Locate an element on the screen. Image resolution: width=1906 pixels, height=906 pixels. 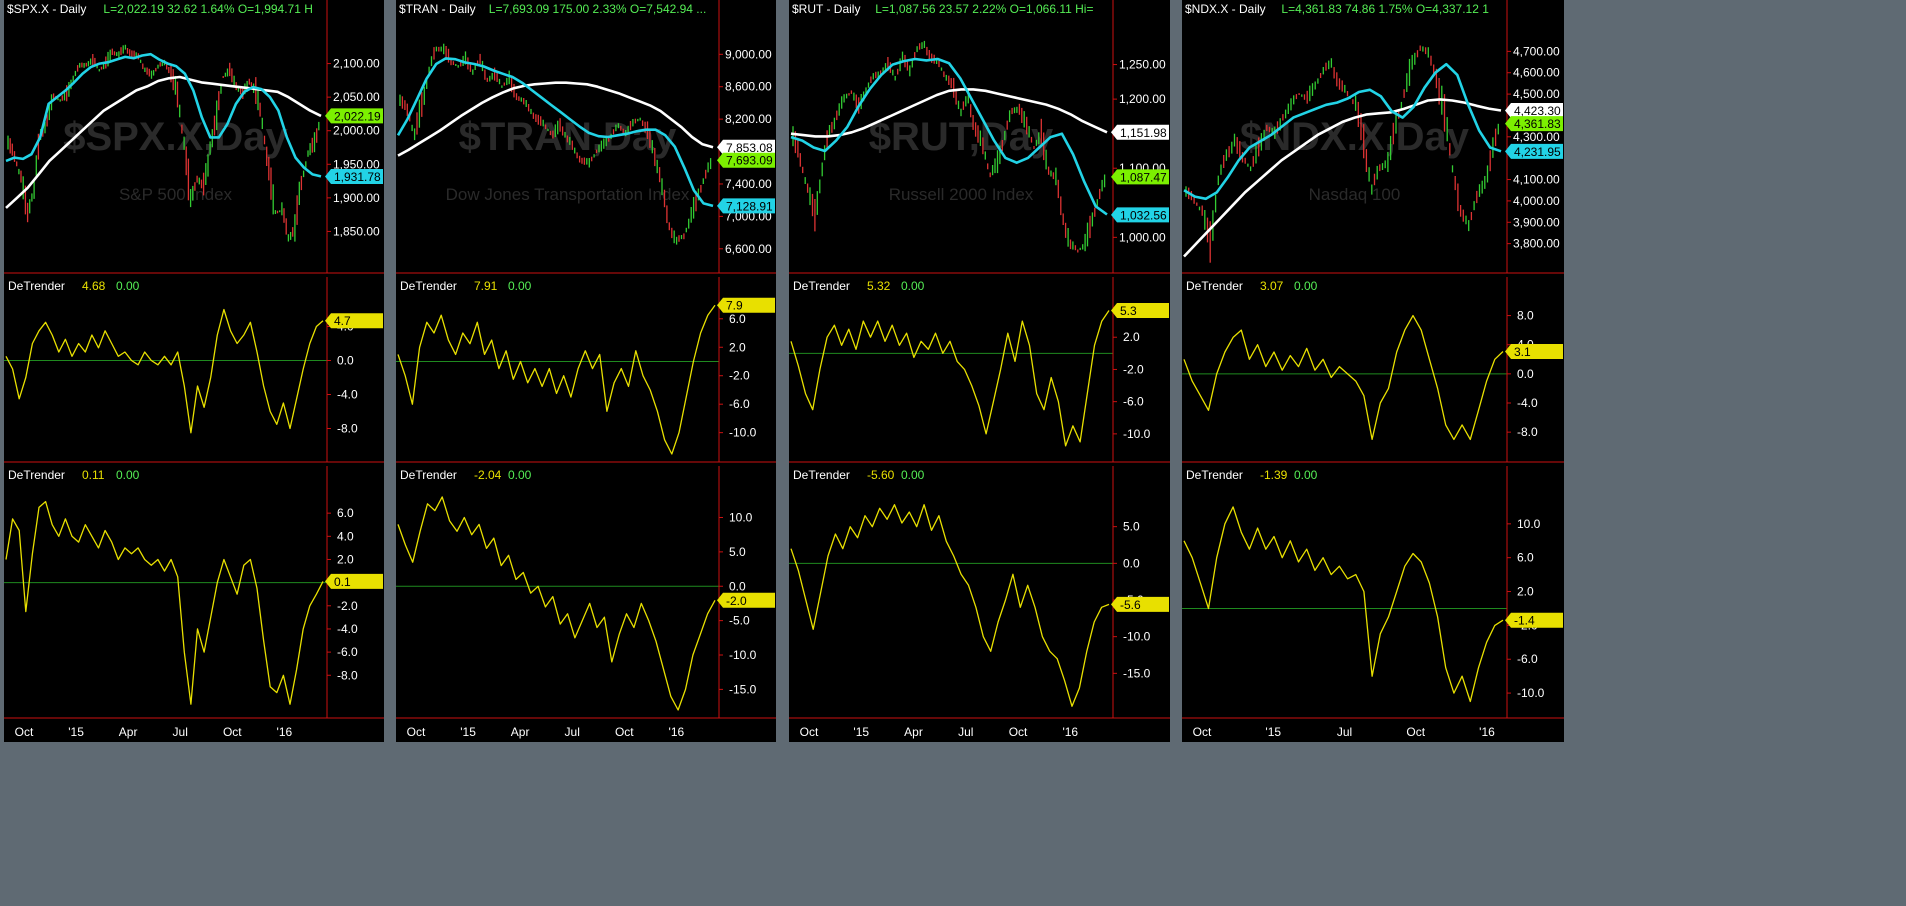
watermark-subtitle: Russell 2000 Index is located at coordinates (961, 194).